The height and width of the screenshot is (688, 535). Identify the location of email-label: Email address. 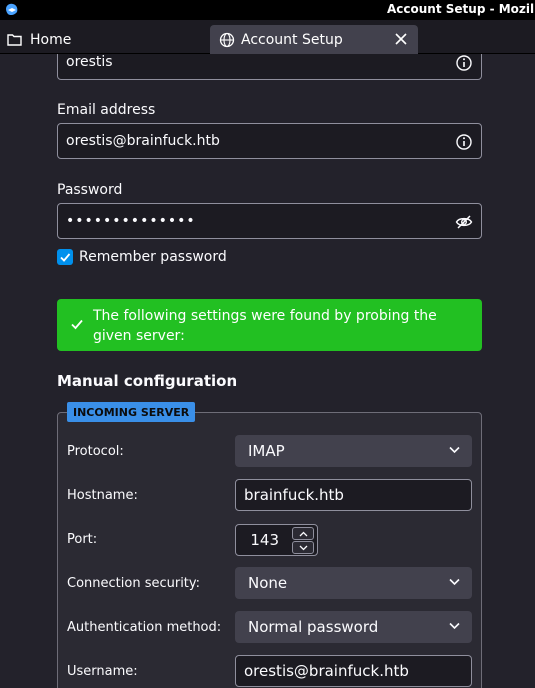
(106, 110).